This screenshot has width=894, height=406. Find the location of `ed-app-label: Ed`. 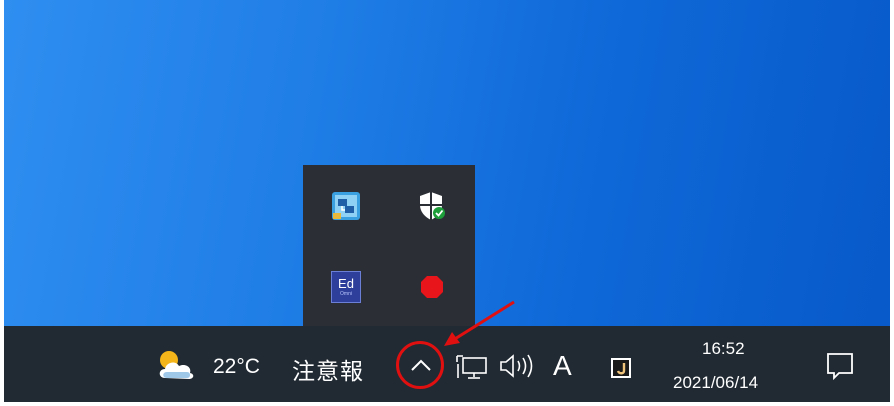

ed-app-label: Ed is located at coordinates (346, 283).